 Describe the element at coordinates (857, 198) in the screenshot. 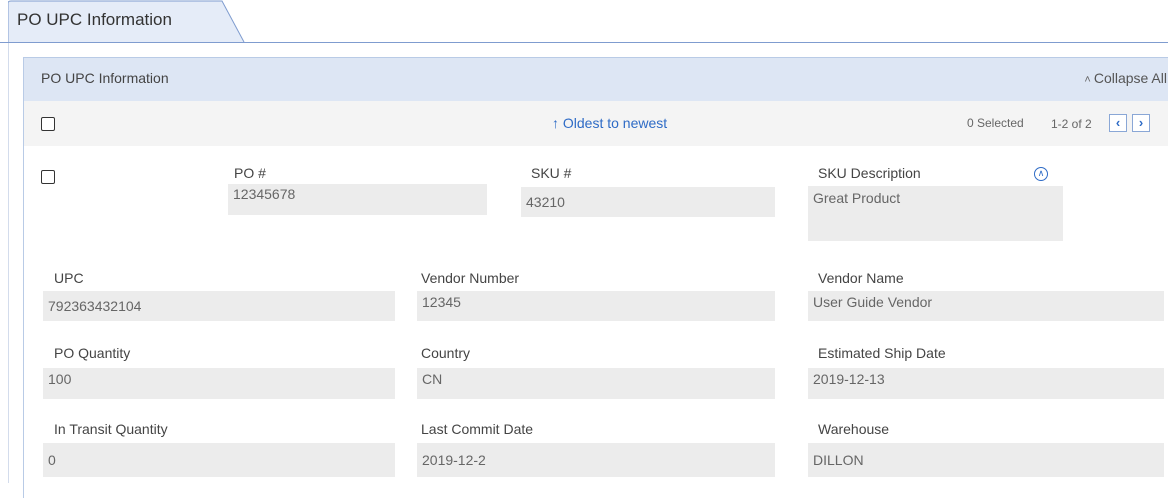

I see `sku-description-value: Great Product` at that location.